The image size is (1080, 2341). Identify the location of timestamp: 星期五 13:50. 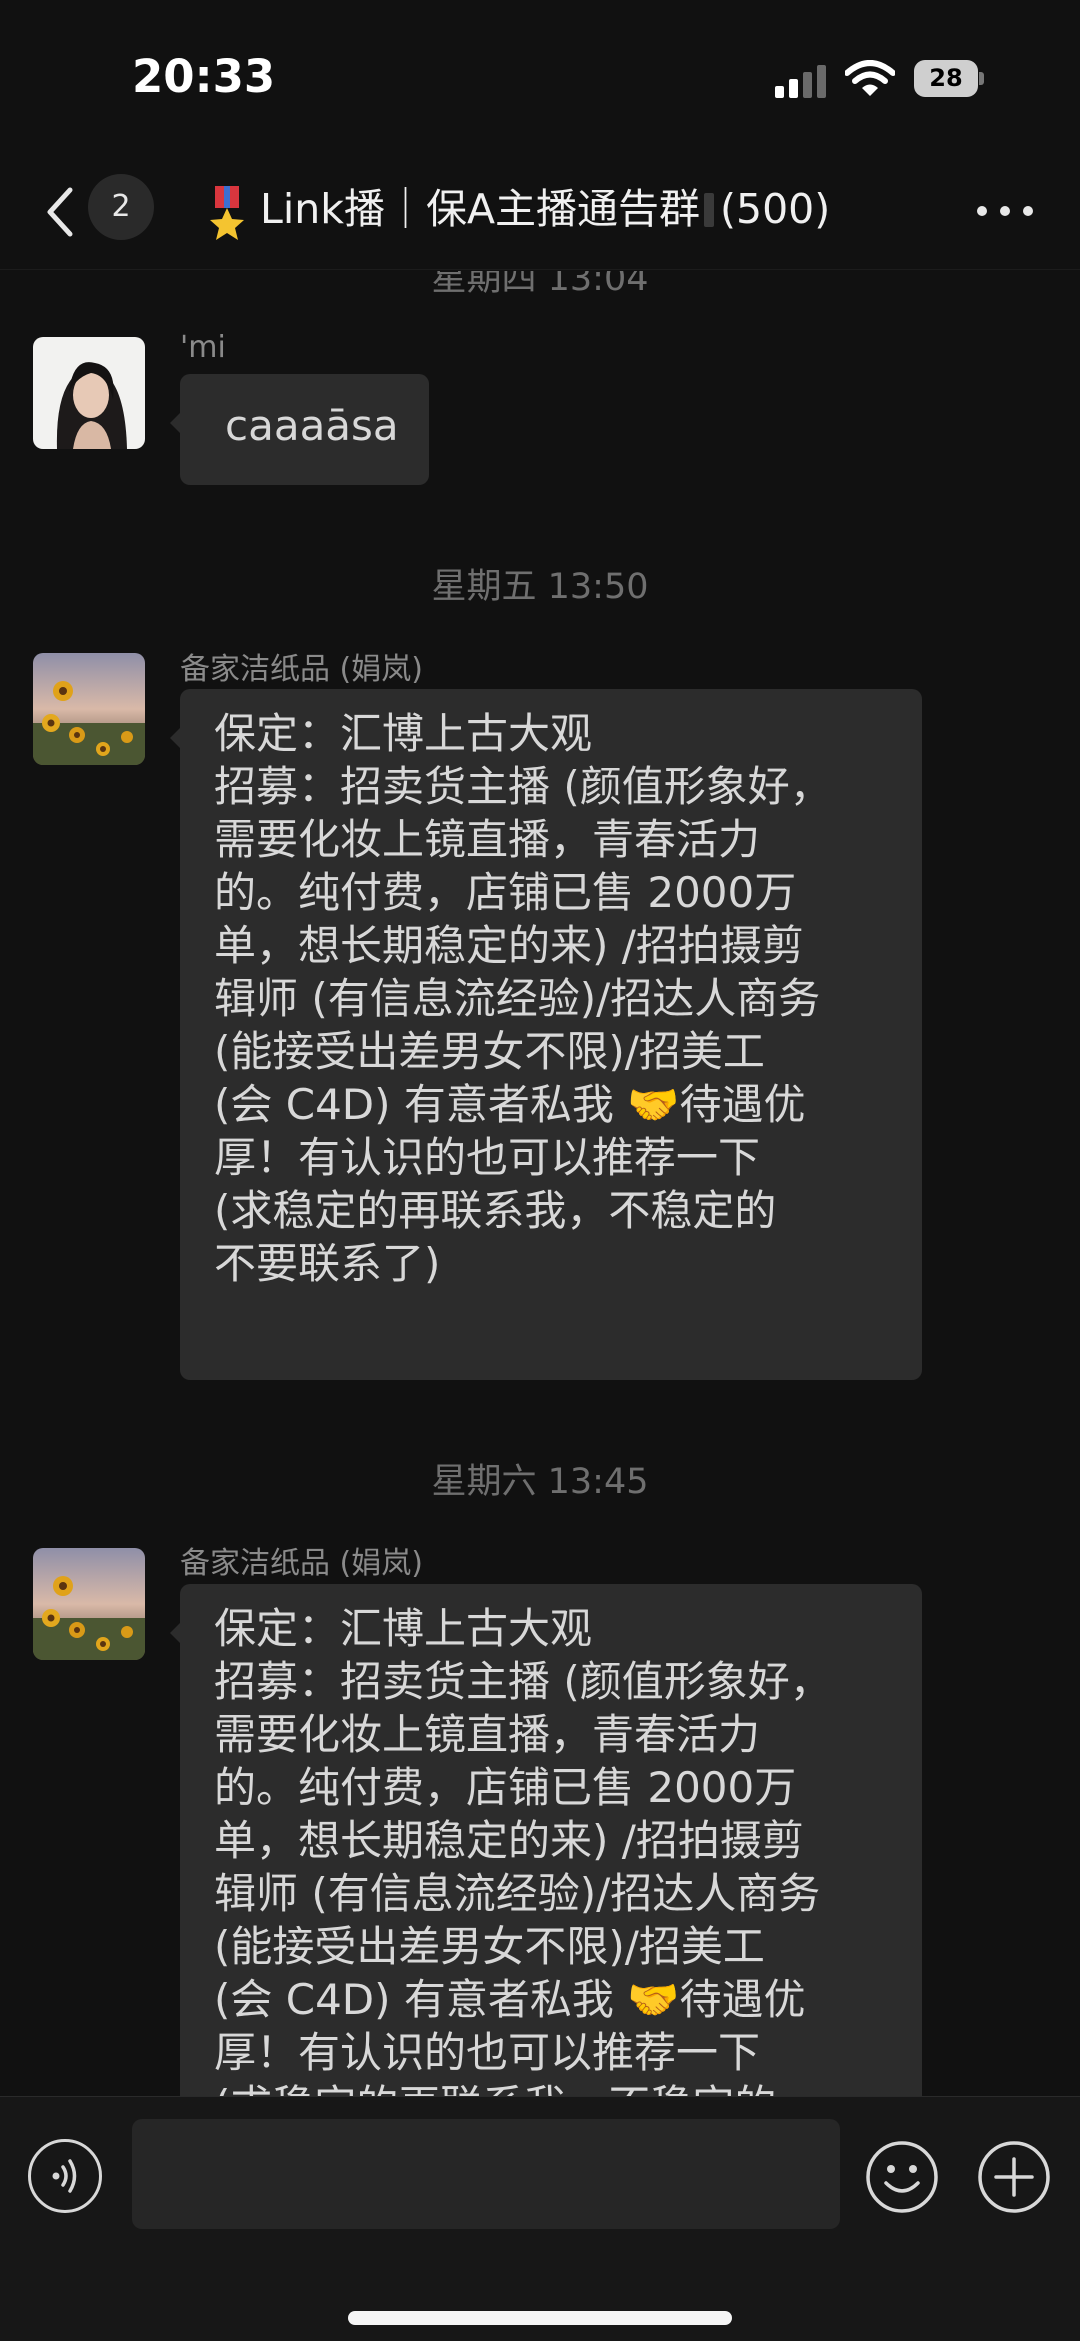
(540, 587).